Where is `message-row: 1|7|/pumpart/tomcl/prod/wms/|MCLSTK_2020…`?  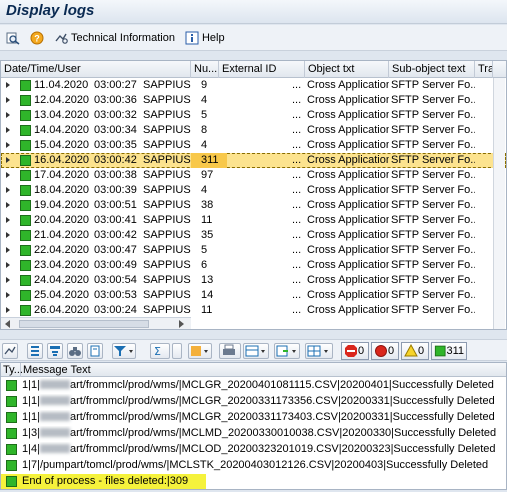
message-row: 1|7|/pumpart/tomcl/prod/wms/|MCLSTK_2020… is located at coordinates (253, 465).